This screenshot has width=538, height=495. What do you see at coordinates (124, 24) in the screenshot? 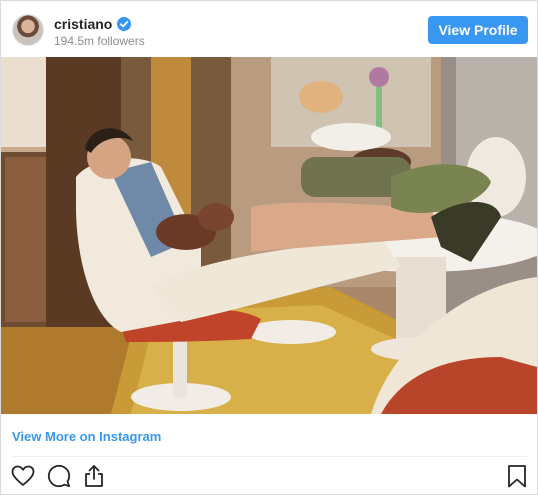
I see `verified-badge-icon` at bounding box center [124, 24].